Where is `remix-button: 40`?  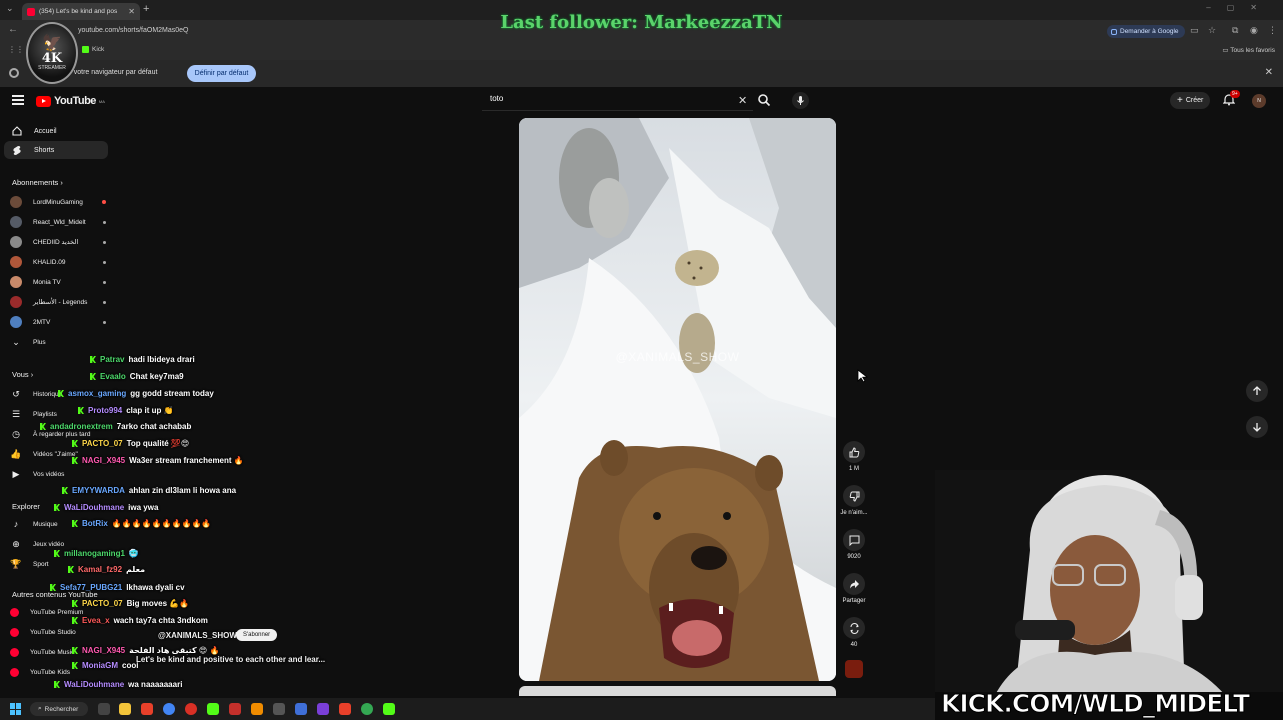 remix-button: 40 is located at coordinates (854, 632).